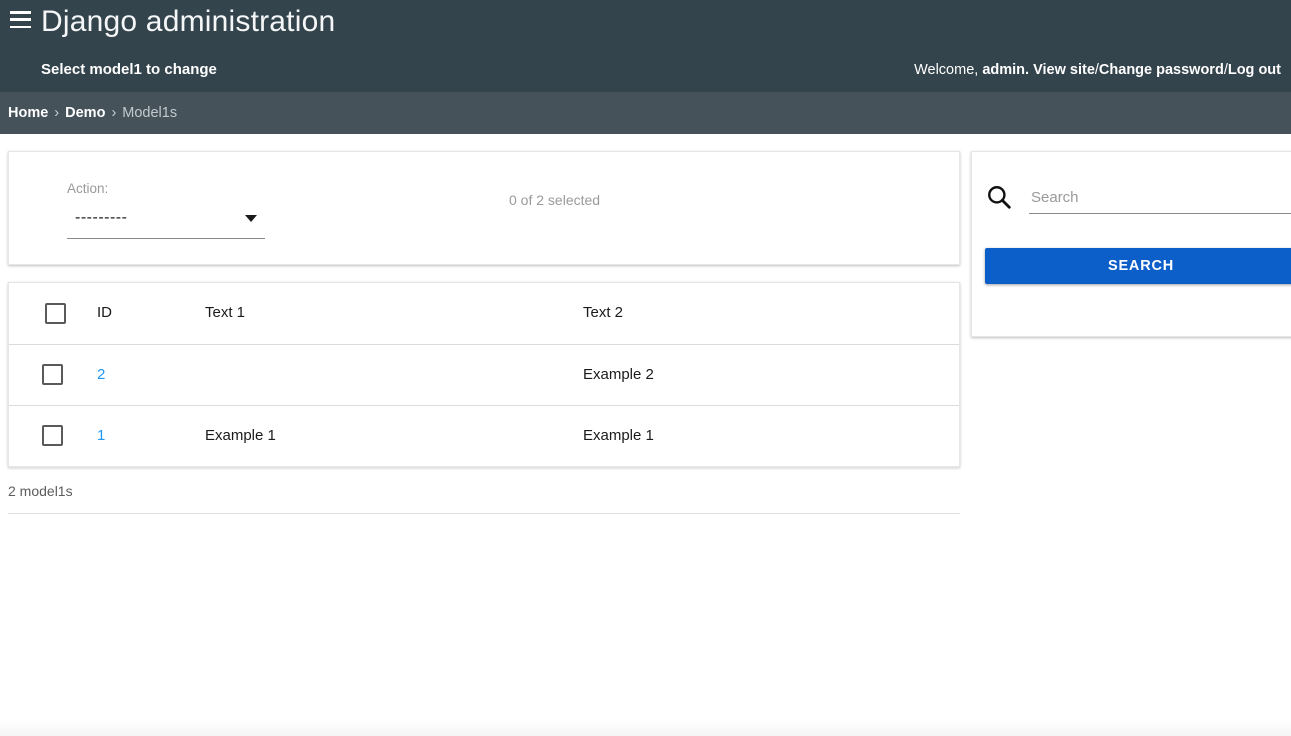  What do you see at coordinates (618, 374) in the screenshot?
I see `row-text2-value: Example 2` at bounding box center [618, 374].